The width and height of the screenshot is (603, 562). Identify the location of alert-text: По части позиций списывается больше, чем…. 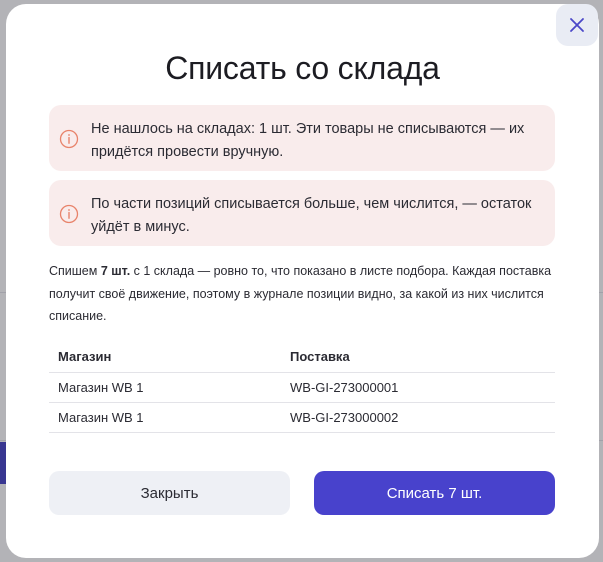
(311, 215).